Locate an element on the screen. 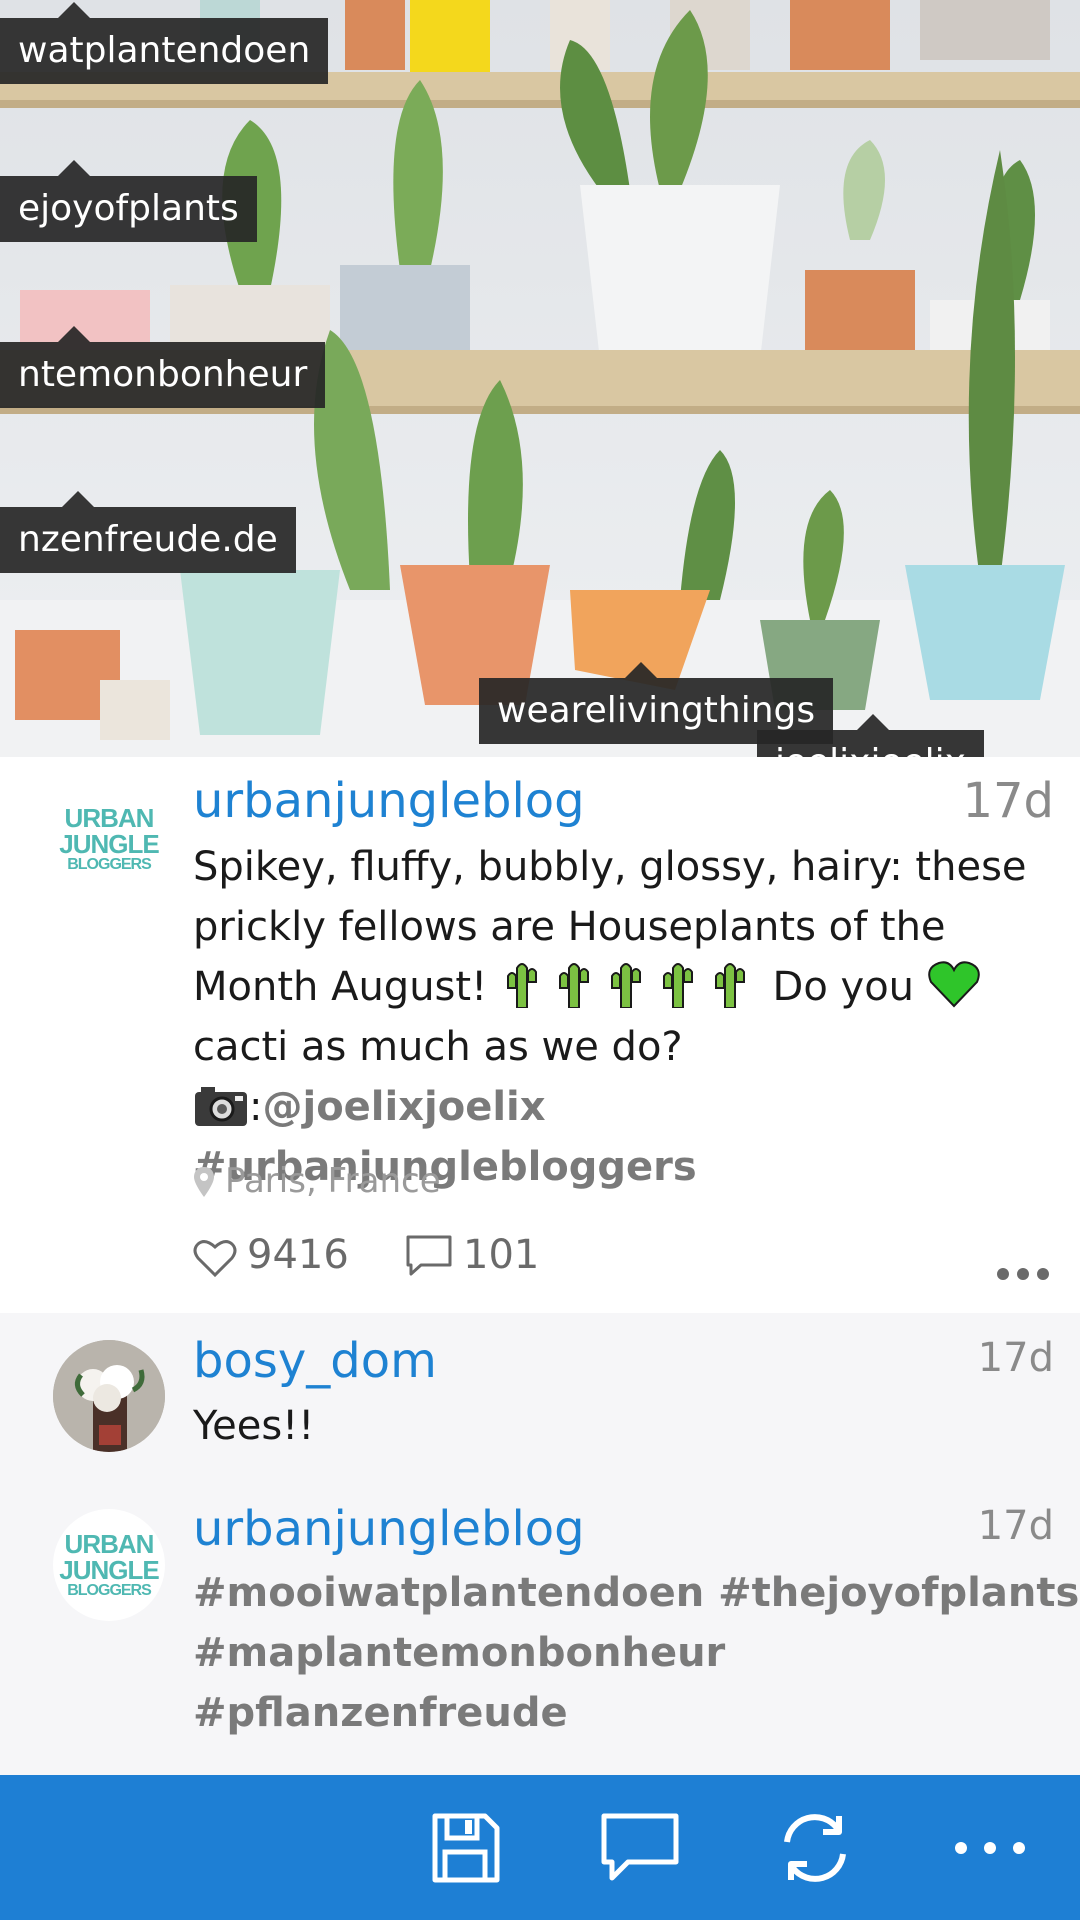 This screenshot has height=1920, width=1080. photo-user-tag: nzenfreude.de is located at coordinates (148, 532).